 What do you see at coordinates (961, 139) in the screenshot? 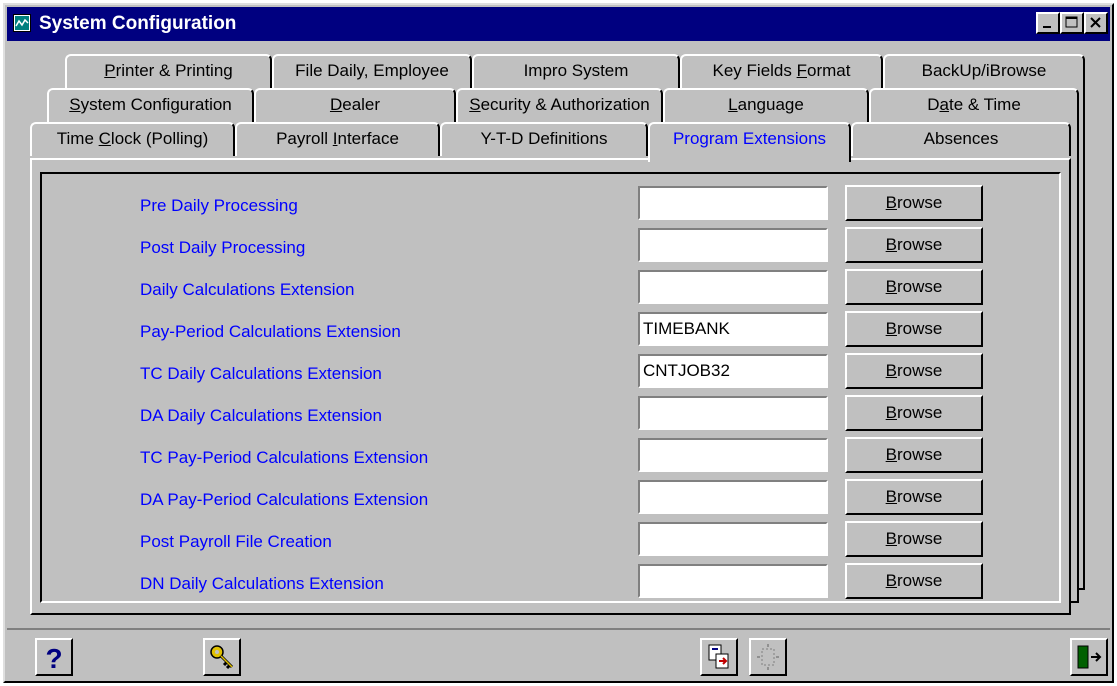
I see `tab-absences: Absences` at bounding box center [961, 139].